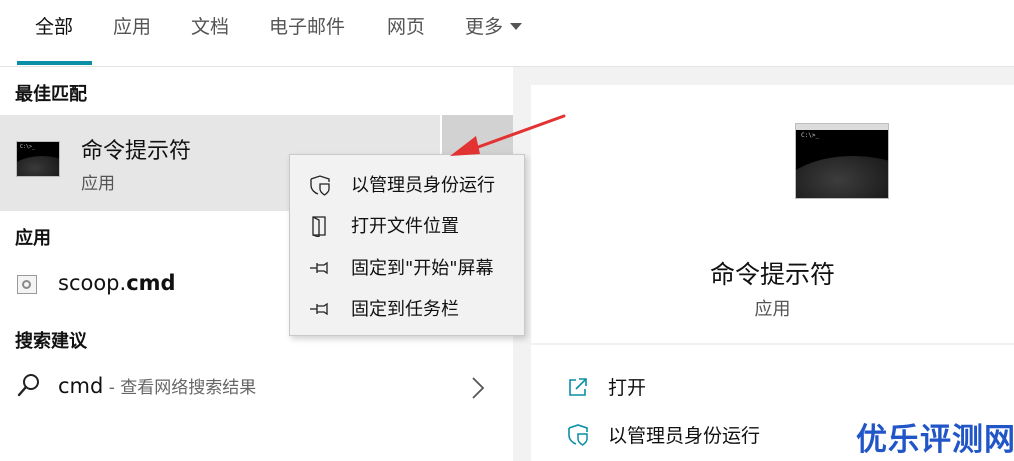 The height and width of the screenshot is (461, 1014). Describe the element at coordinates (51, 341) in the screenshot. I see `search-suggestions-heading: 搜索建议` at that location.